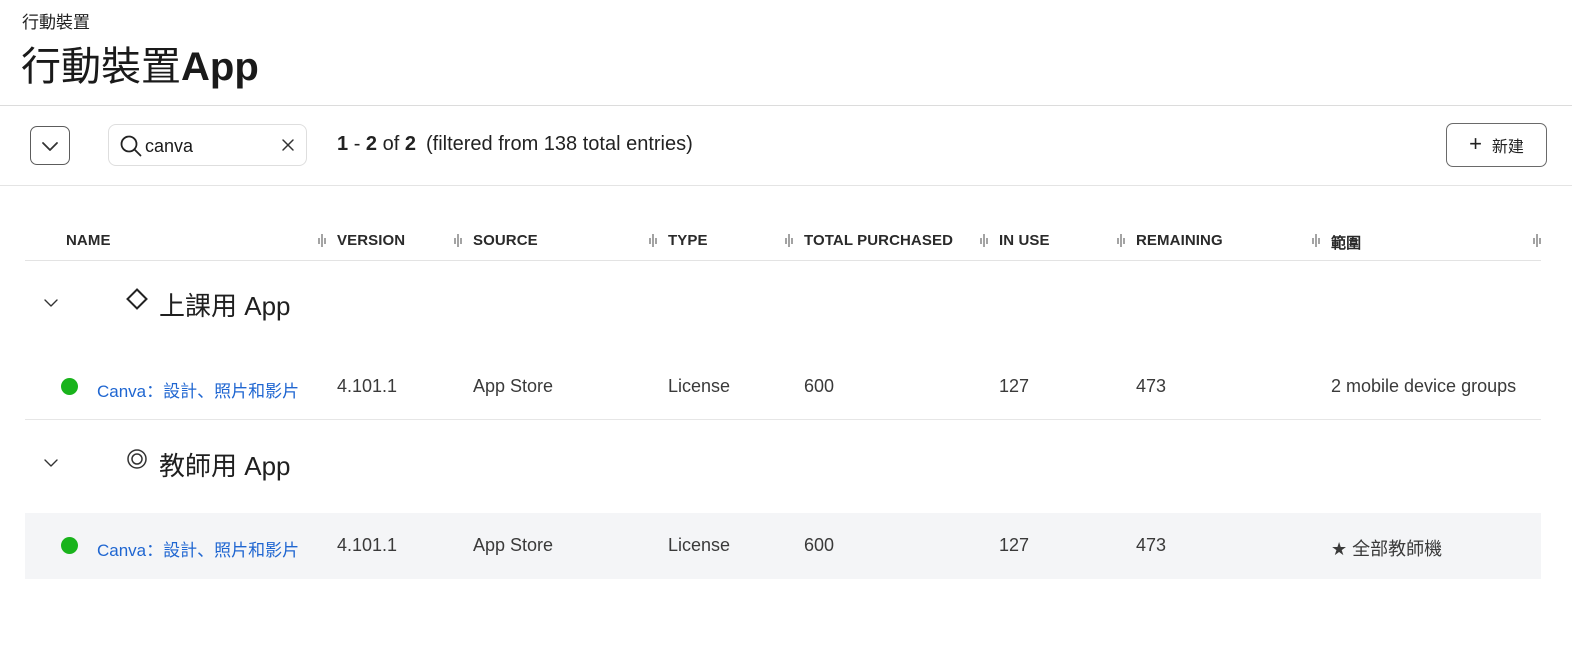 The height and width of the screenshot is (666, 1572). What do you see at coordinates (343, 144) in the screenshot?
I see `count-from: 1` at bounding box center [343, 144].